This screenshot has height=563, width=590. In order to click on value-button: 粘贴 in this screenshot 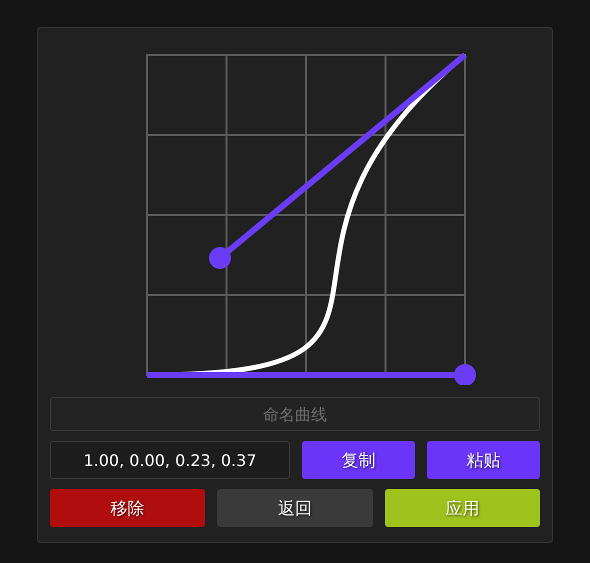, I will do `click(483, 460)`.